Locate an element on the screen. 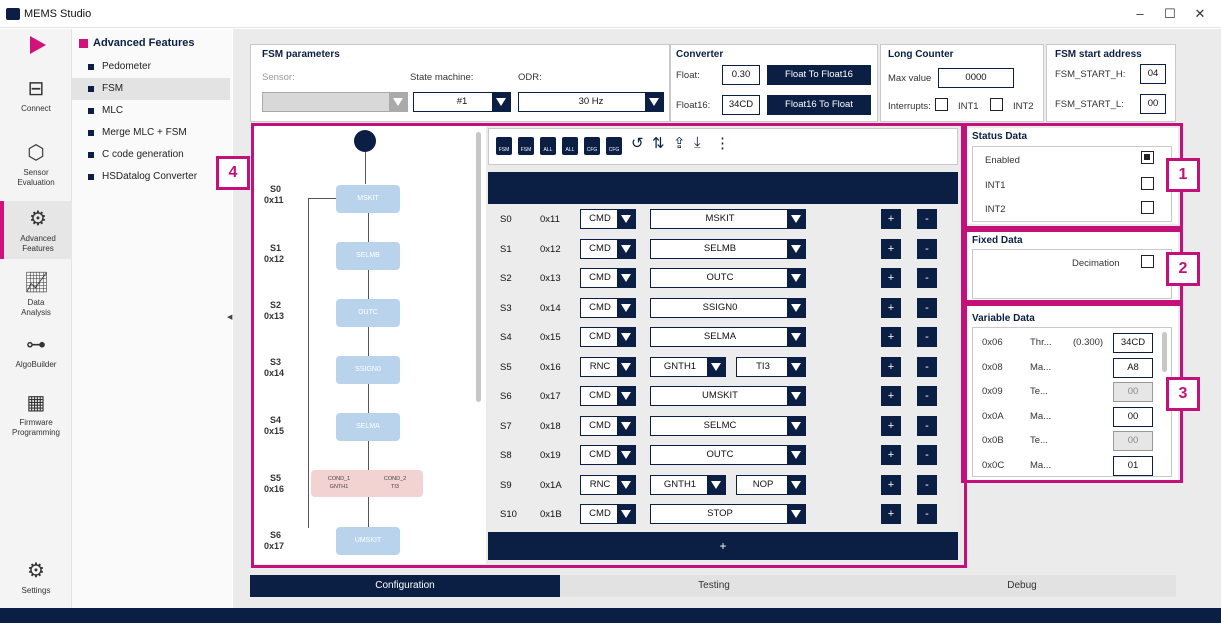  diagram-state-node: SELMB is located at coordinates (368, 256).